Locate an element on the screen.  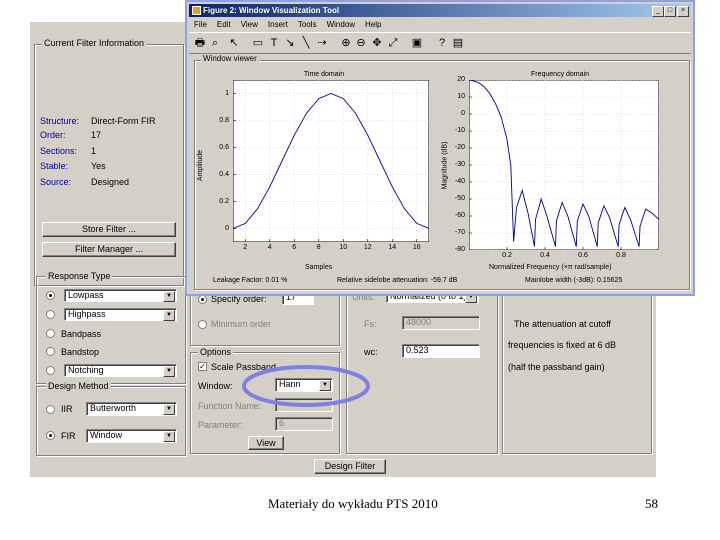
freq-x-tick-label: 0.2 is located at coordinates (507, 255).